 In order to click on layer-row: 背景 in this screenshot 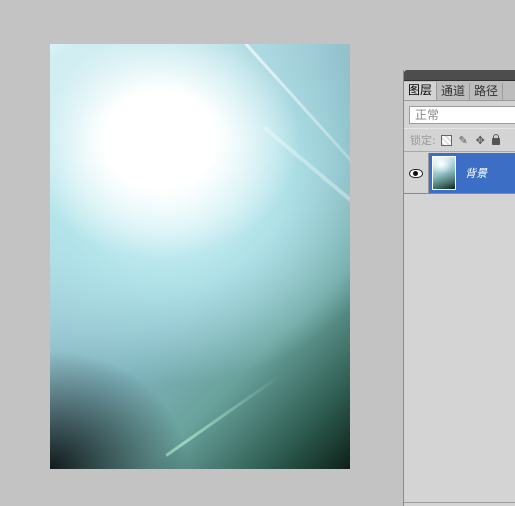, I will do `click(459, 173)`.